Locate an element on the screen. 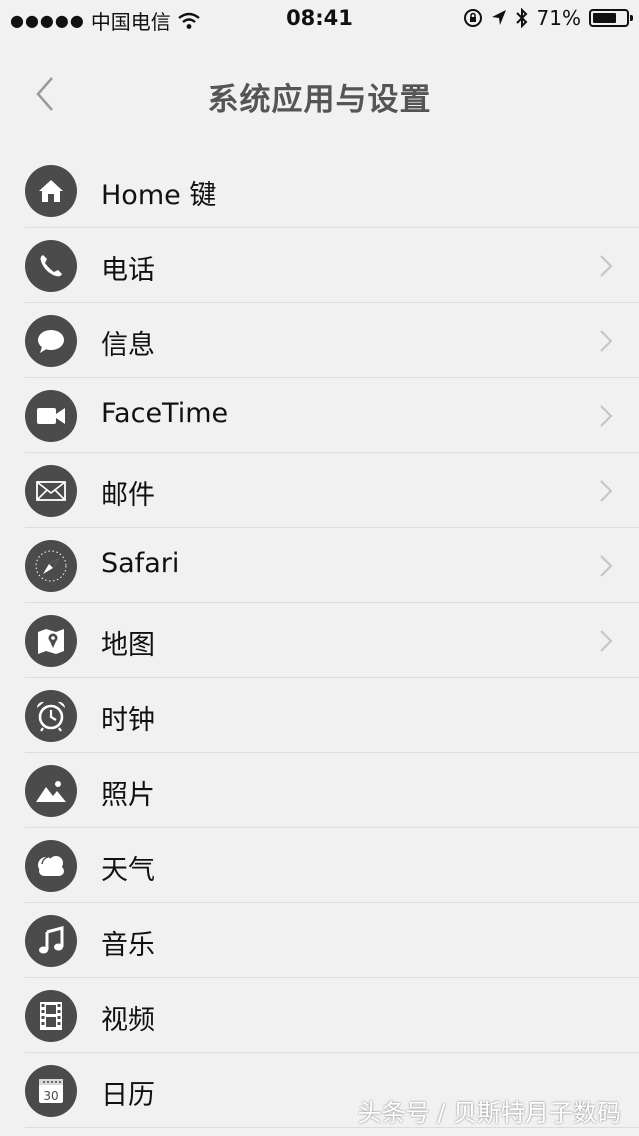 The width and height of the screenshot is (639, 1136). settings-row-label: 音乐 is located at coordinates (128, 945).